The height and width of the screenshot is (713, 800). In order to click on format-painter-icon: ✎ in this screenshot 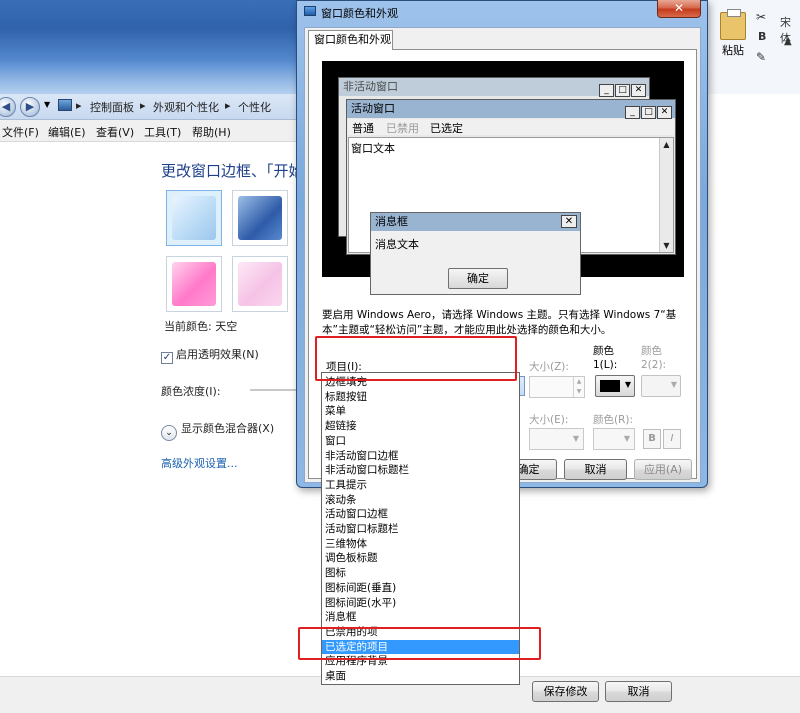, I will do `click(761, 57)`.